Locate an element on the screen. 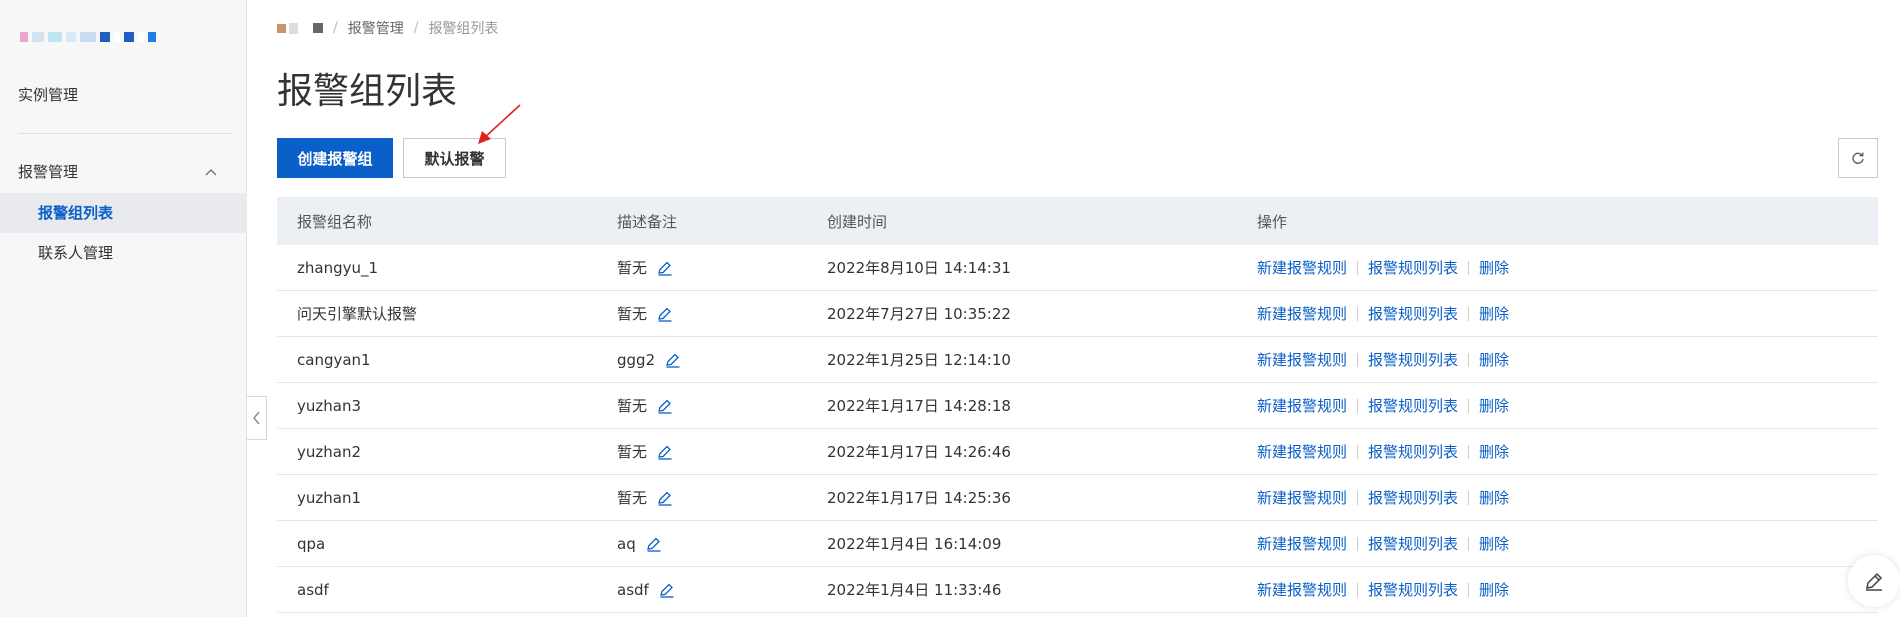 The width and height of the screenshot is (1900, 617). cell-name: zhangyu_1 is located at coordinates (338, 267).